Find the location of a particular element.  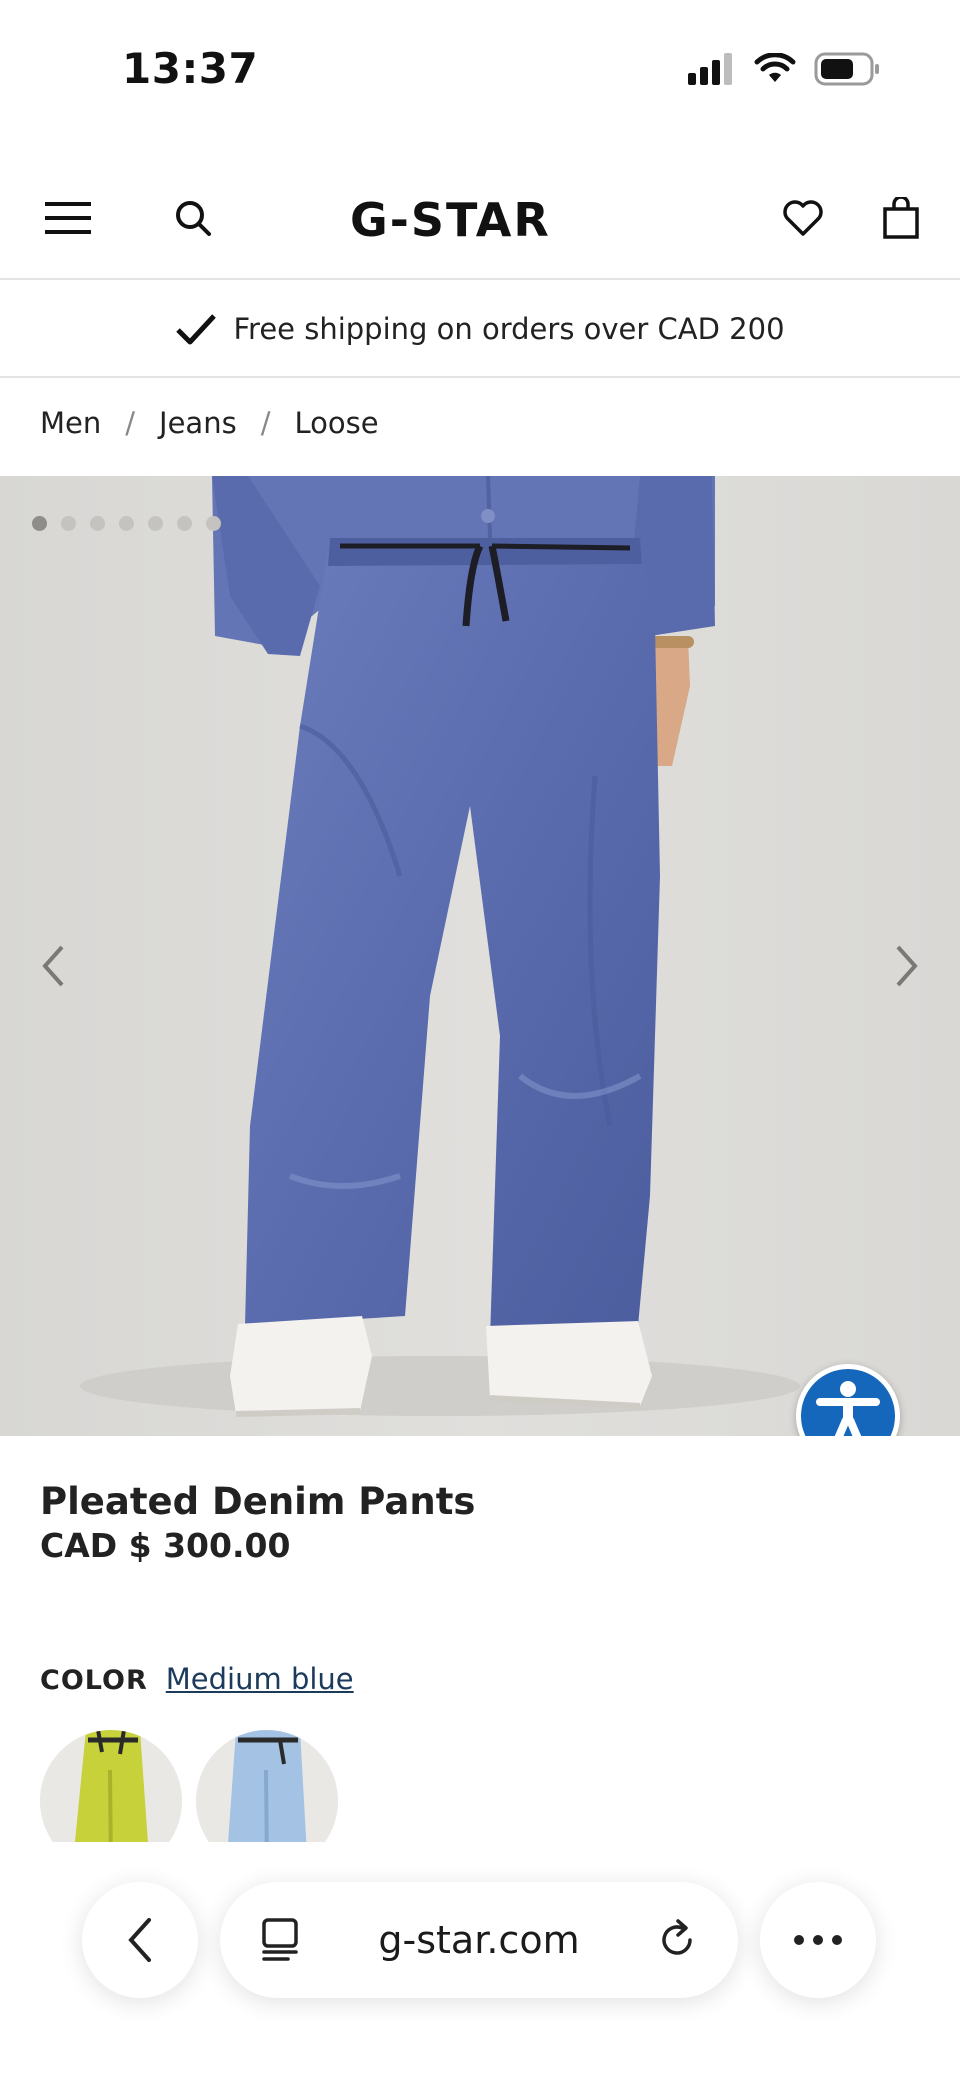

battery-icon is located at coordinates (846, 69).